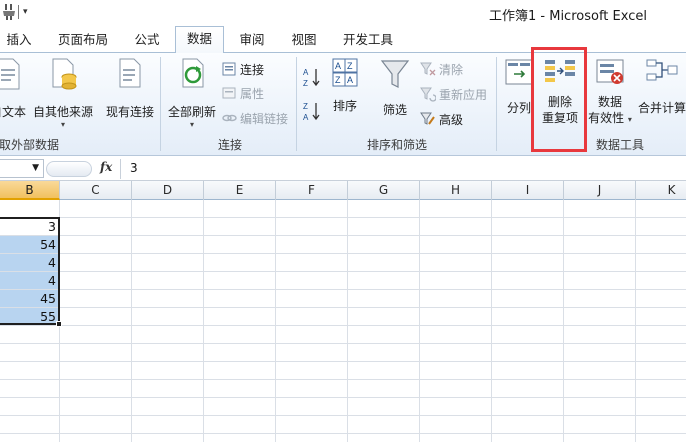 The height and width of the screenshot is (442, 686). Describe the element at coordinates (345, 72) in the screenshot. I see `sort-icon: A Z Z A` at that location.